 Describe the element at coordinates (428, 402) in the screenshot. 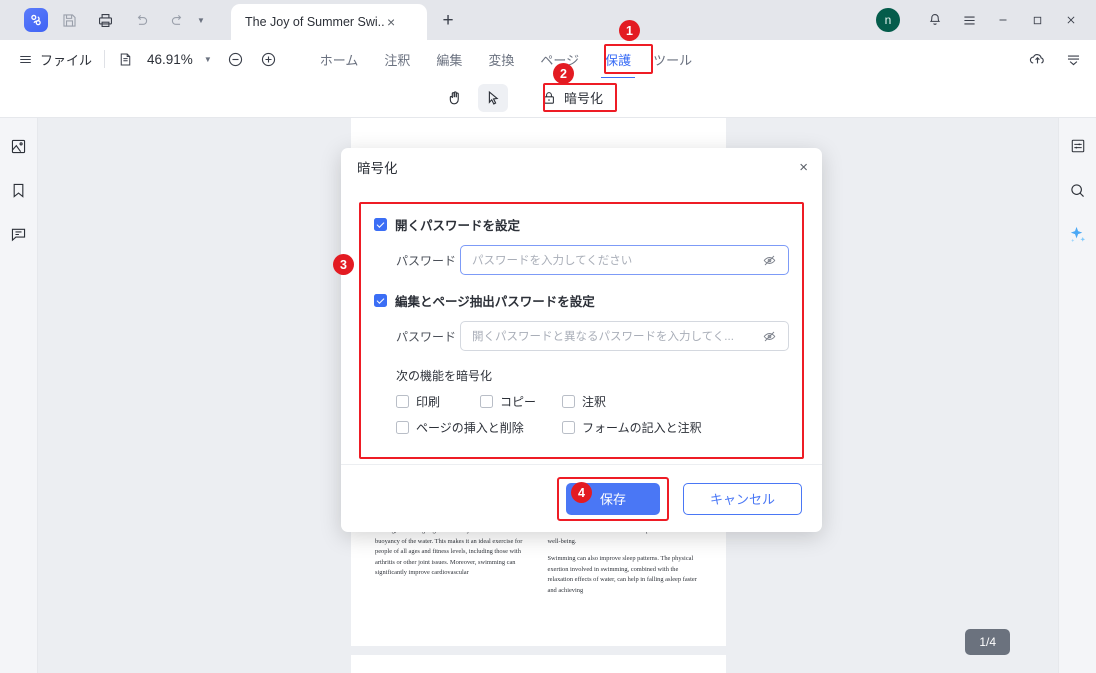

I see `print-label: 印刷` at that location.